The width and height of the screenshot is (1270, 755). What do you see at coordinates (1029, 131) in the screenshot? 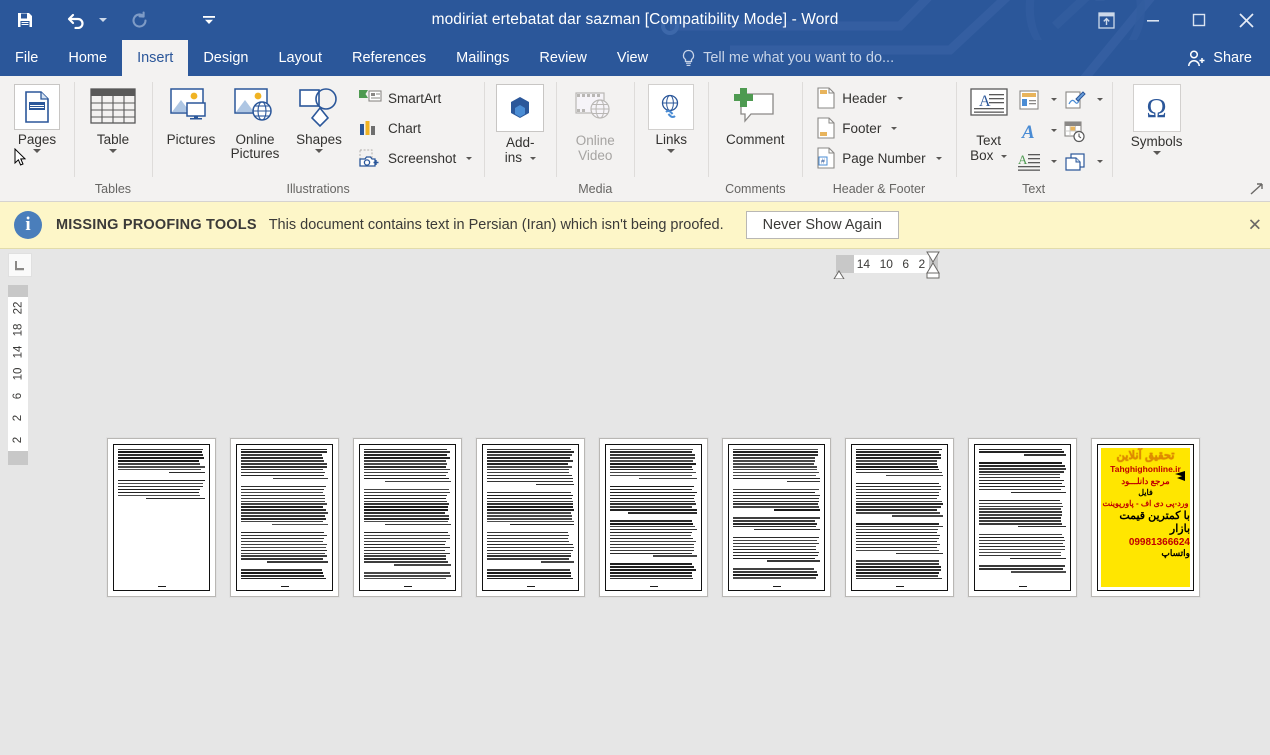
I see `wordart-button: A` at bounding box center [1029, 131].